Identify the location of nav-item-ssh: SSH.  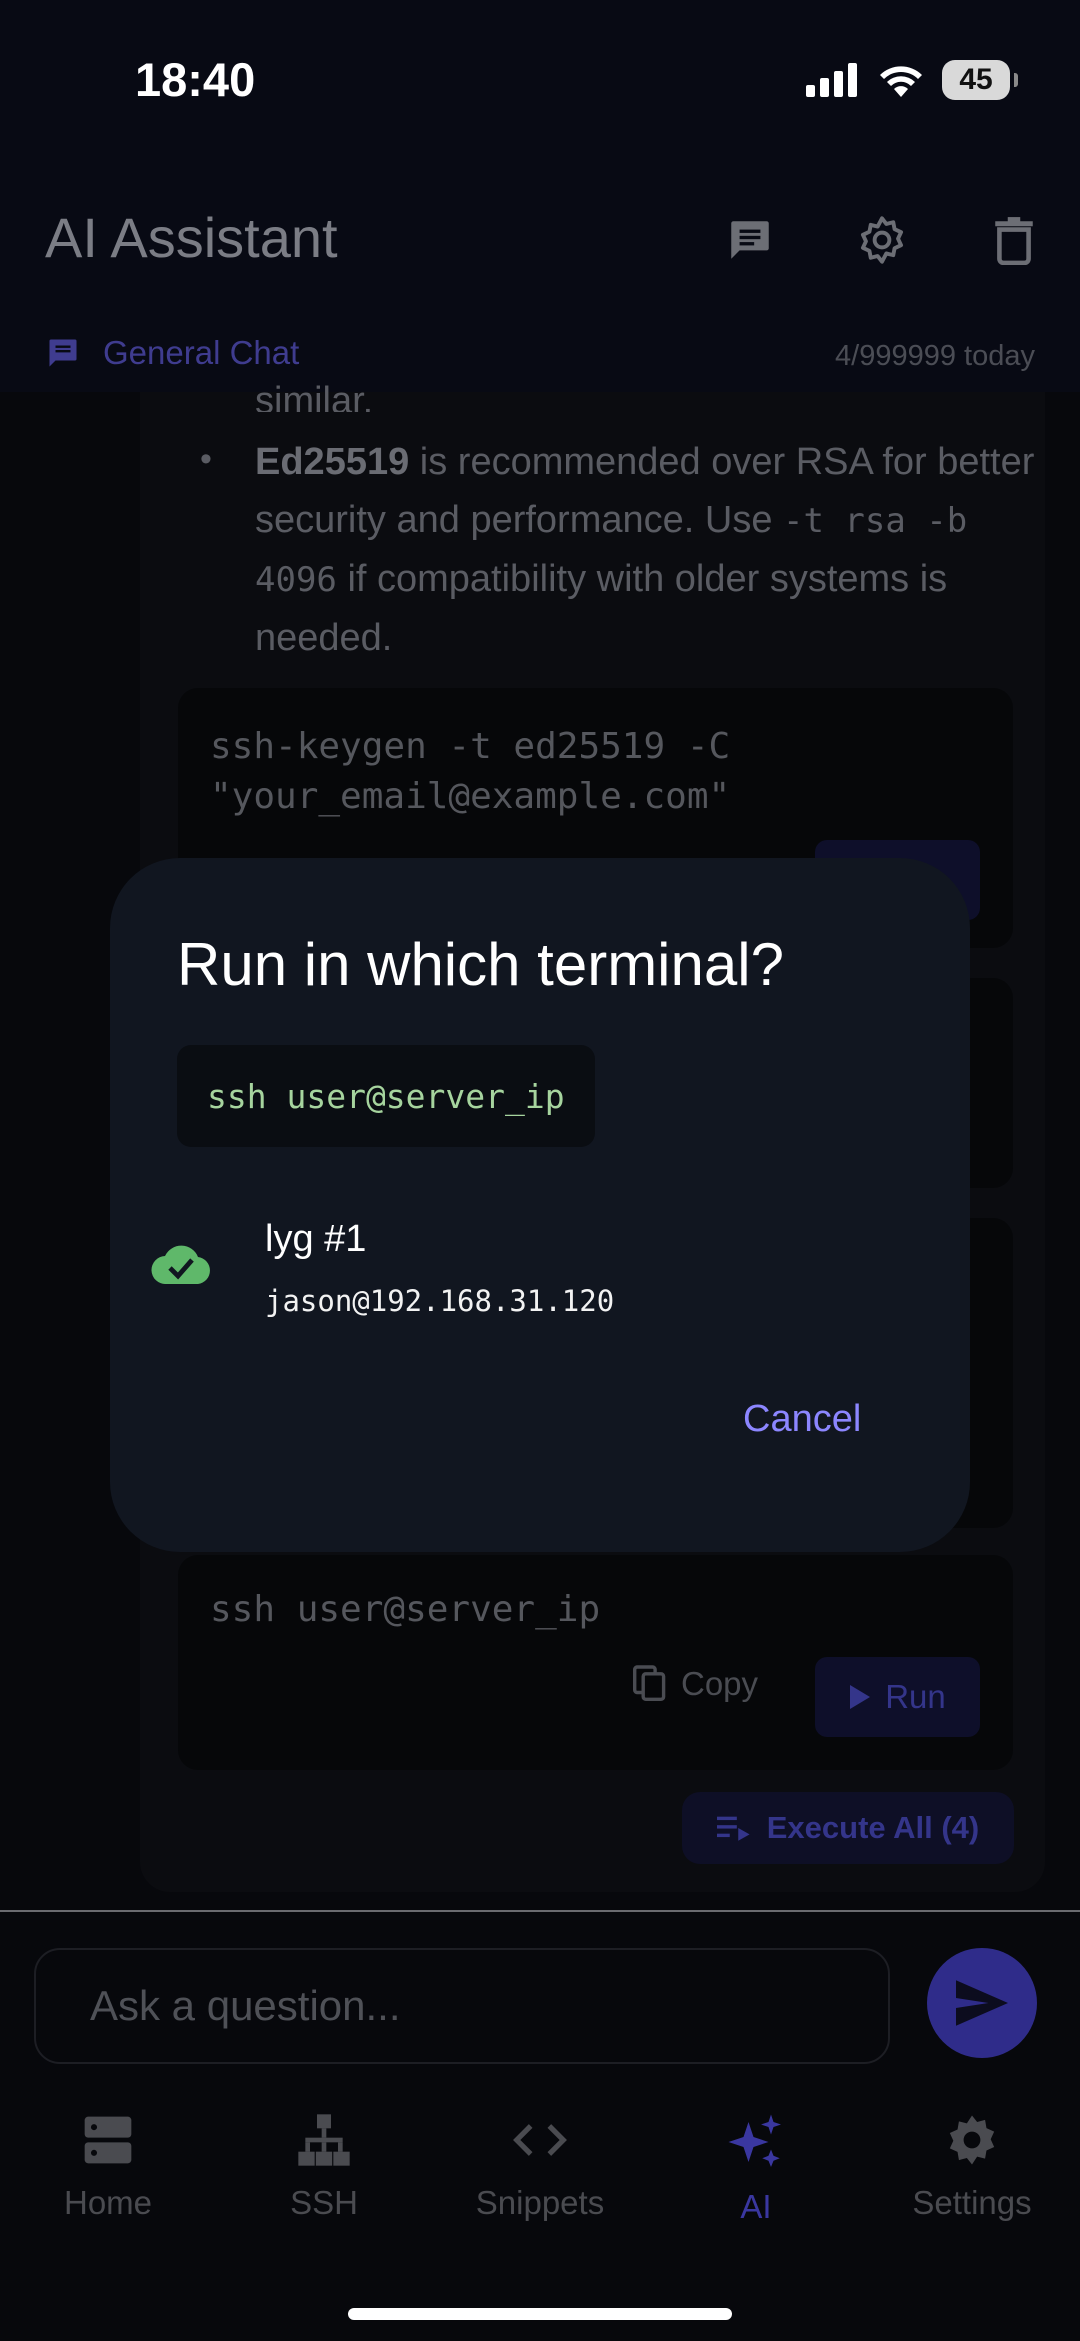
(324, 2190).